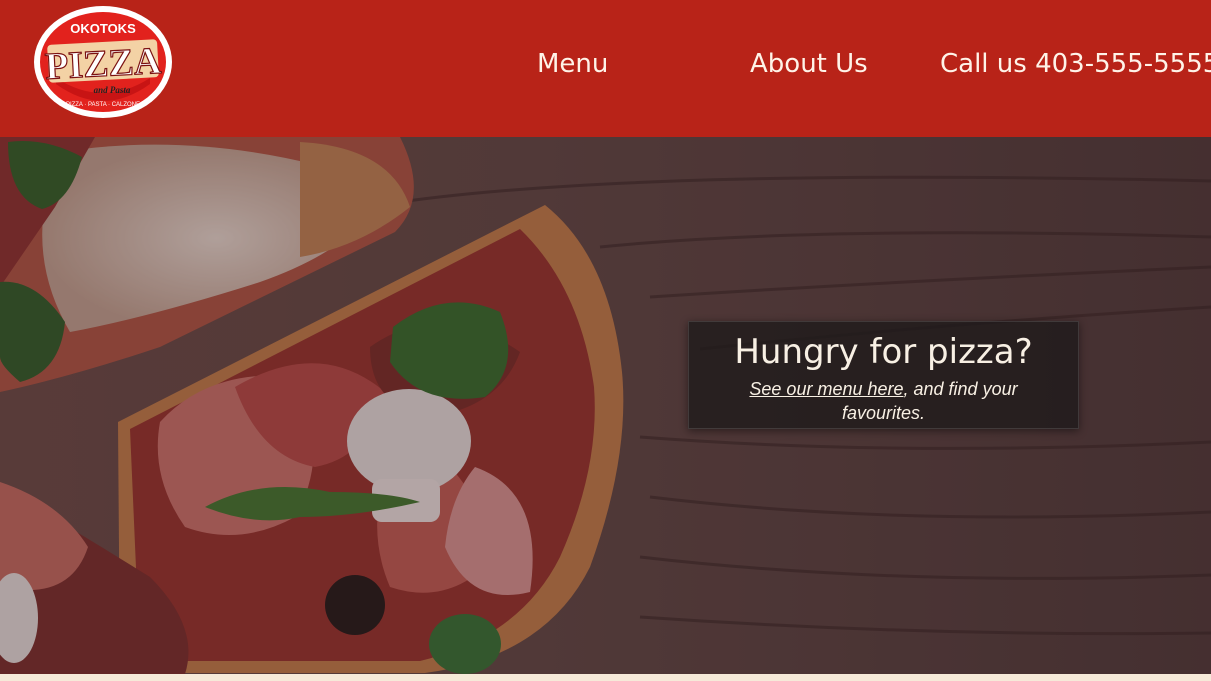 The image size is (1211, 681). I want to click on logo-sub-text: and Pasta, so click(112, 90).